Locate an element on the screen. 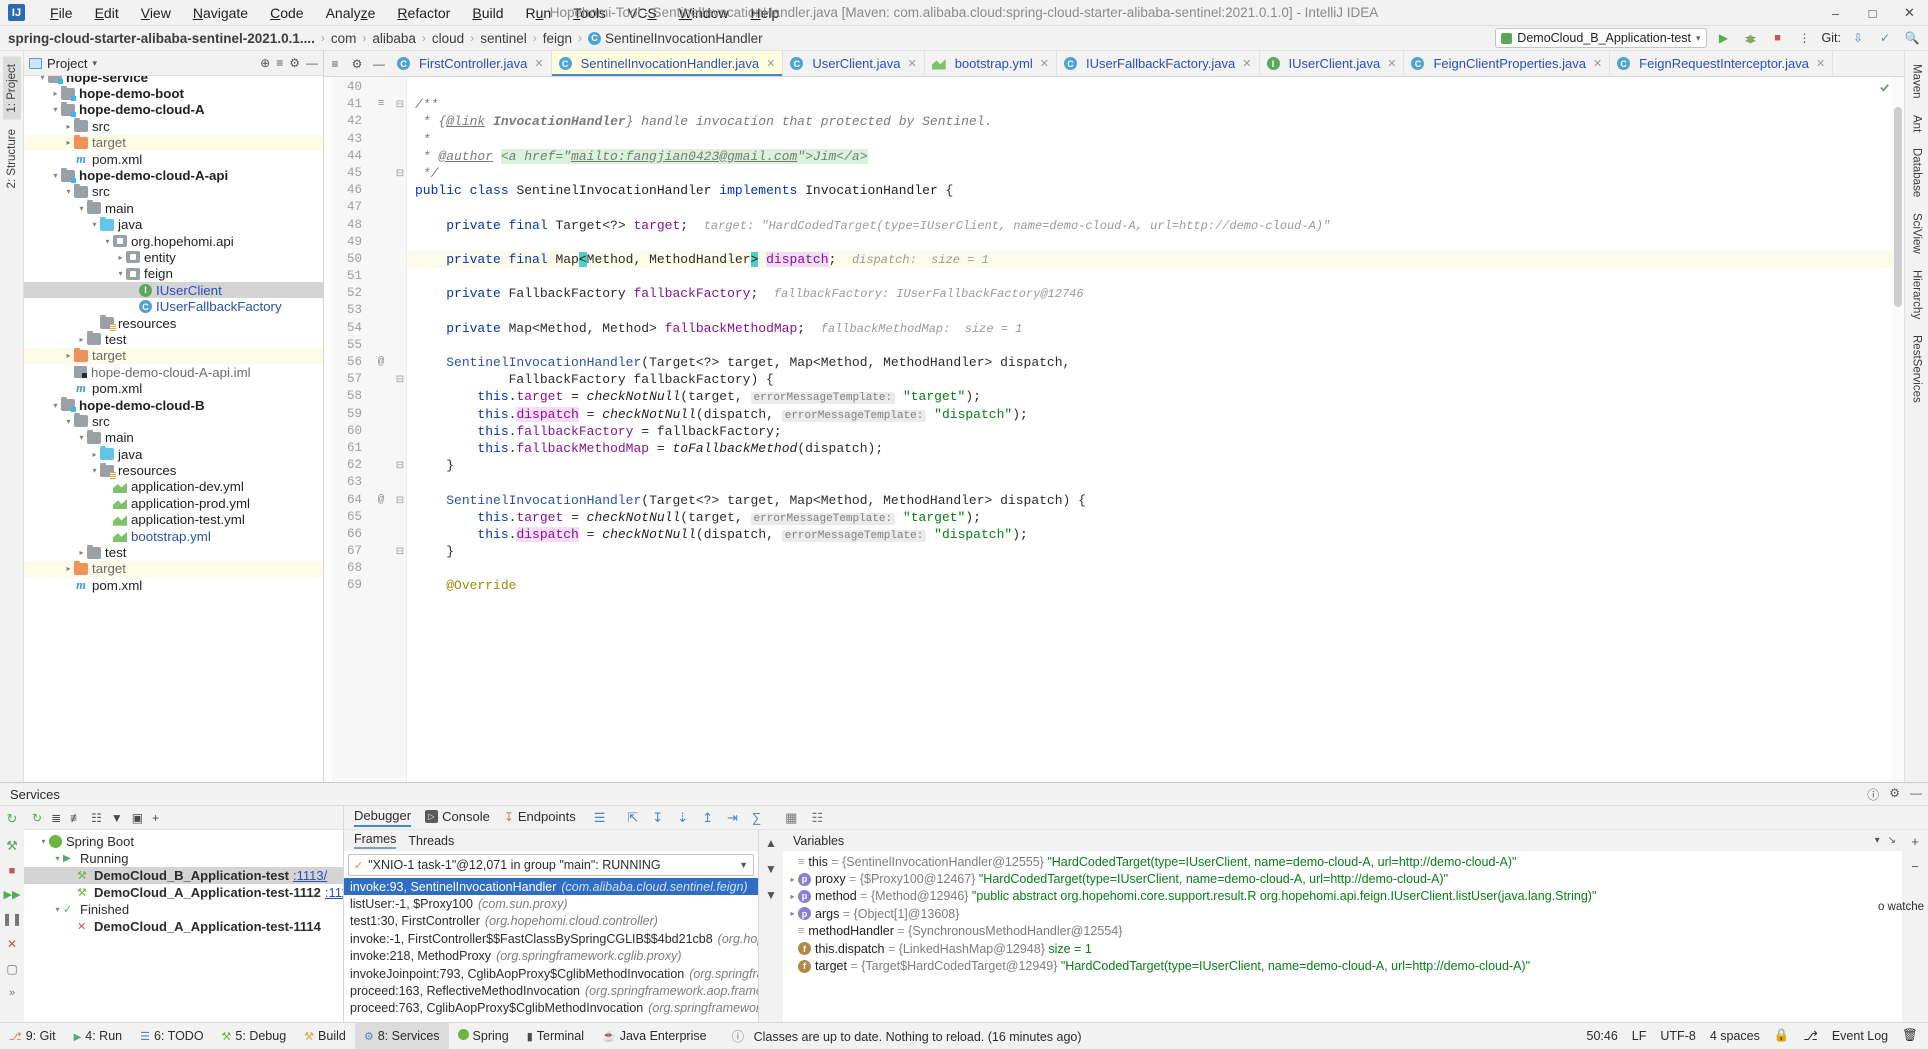  service-node-democloud-b-application-test: ⚒DemoCloud_B_Application-test:1113/ is located at coordinates (183, 875).